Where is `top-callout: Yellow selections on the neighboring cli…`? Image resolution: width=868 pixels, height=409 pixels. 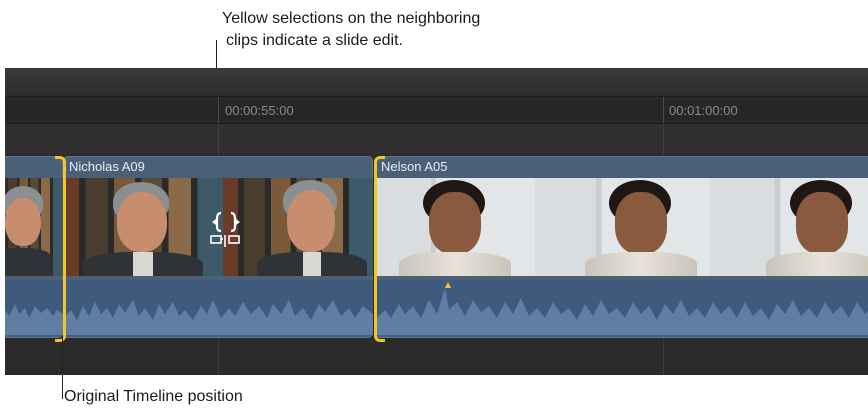
top-callout: Yellow selections on the neighboring cli… is located at coordinates (392, 30).